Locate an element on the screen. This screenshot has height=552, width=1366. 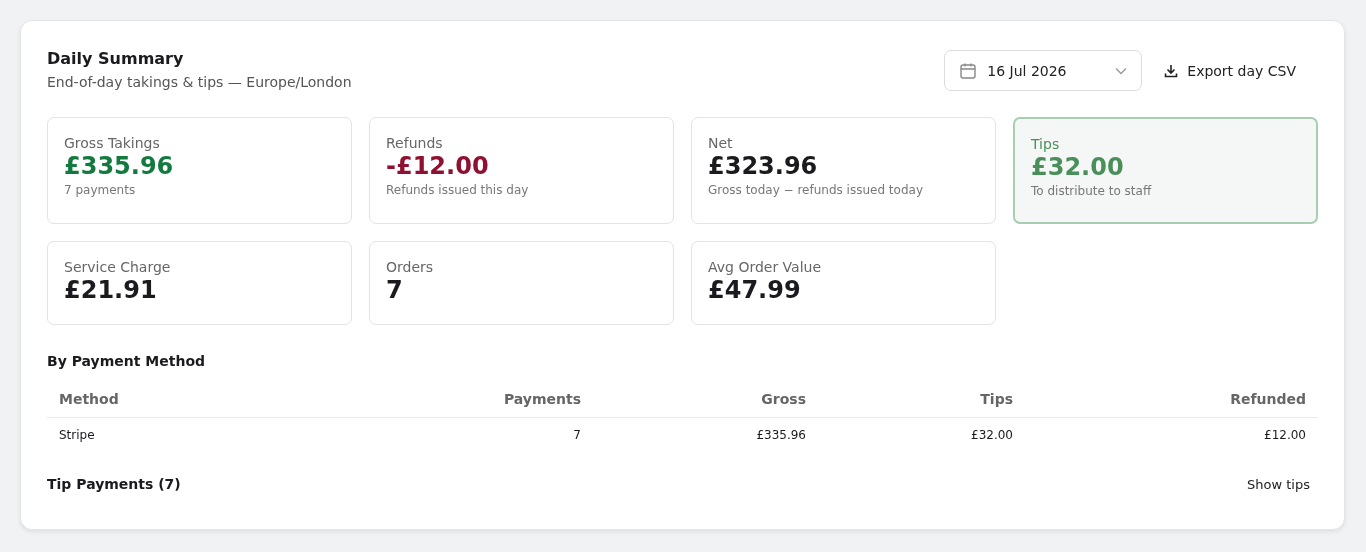
date-picker: 16 Jul 2026 is located at coordinates (1043, 70).